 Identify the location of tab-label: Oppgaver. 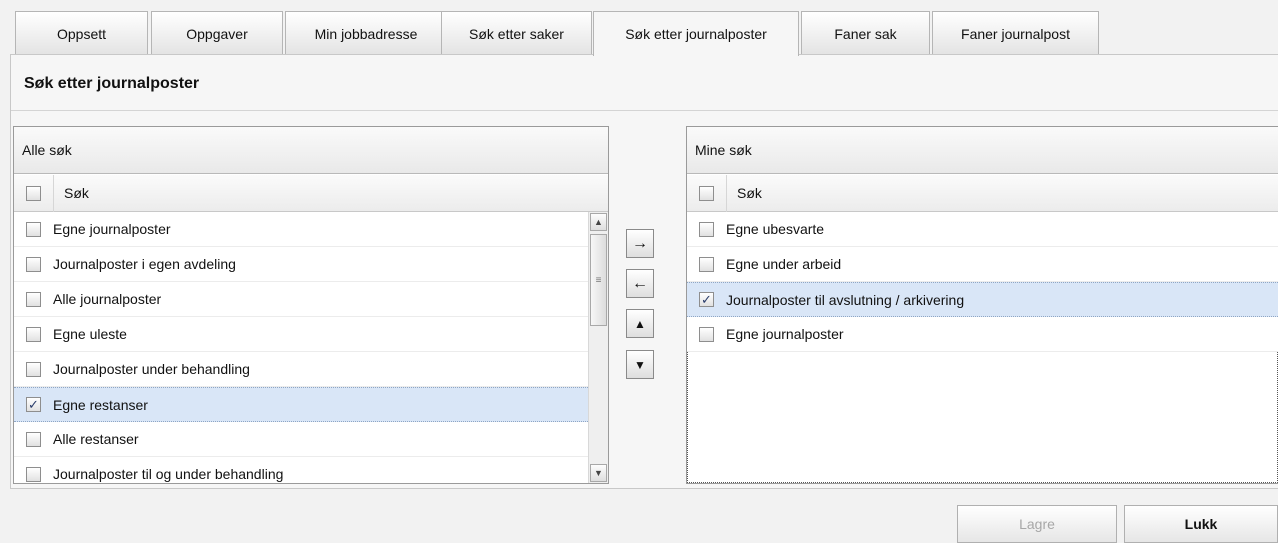
(217, 33).